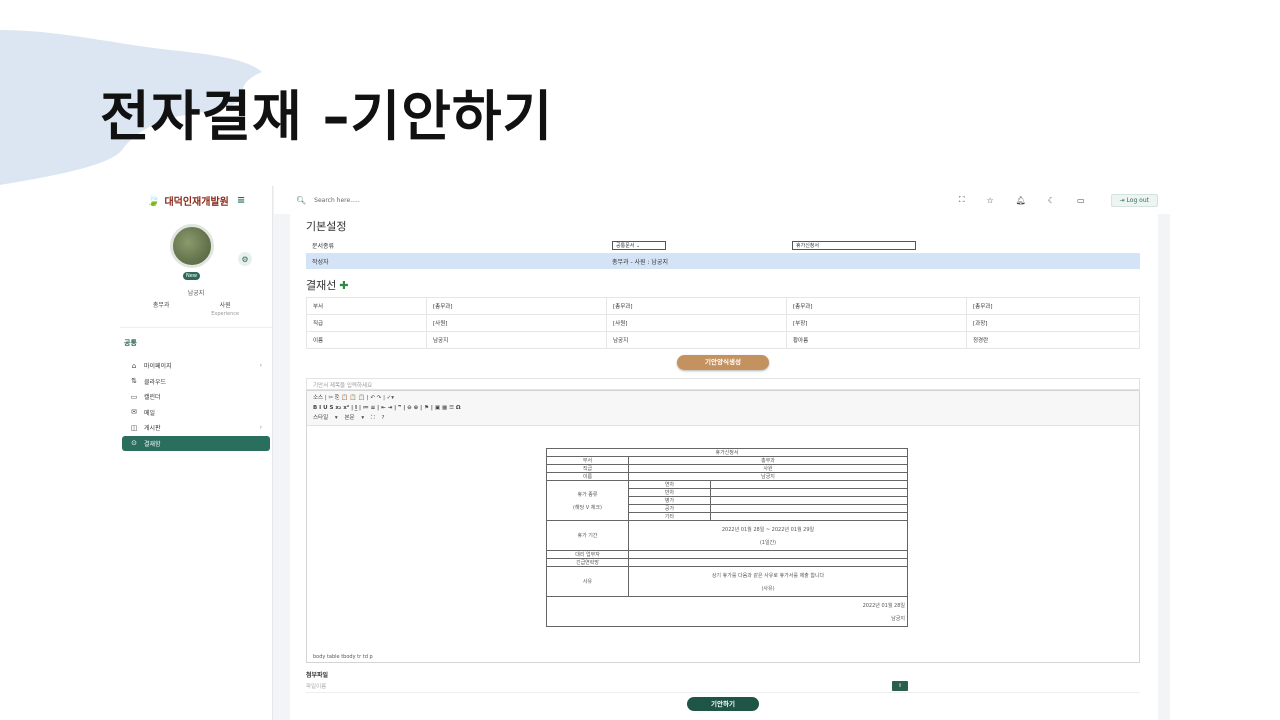 The image size is (1280, 720). I want to click on home-icon: ⌂, so click(134, 365).